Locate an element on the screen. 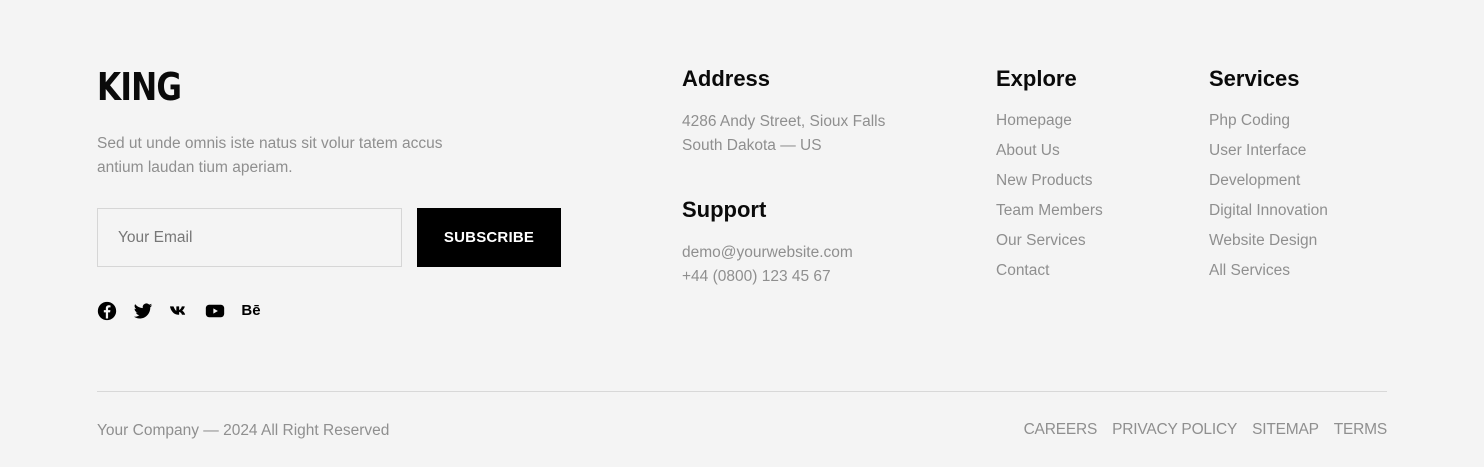 This screenshot has height=467, width=1484. address-title: Address is located at coordinates (726, 78).